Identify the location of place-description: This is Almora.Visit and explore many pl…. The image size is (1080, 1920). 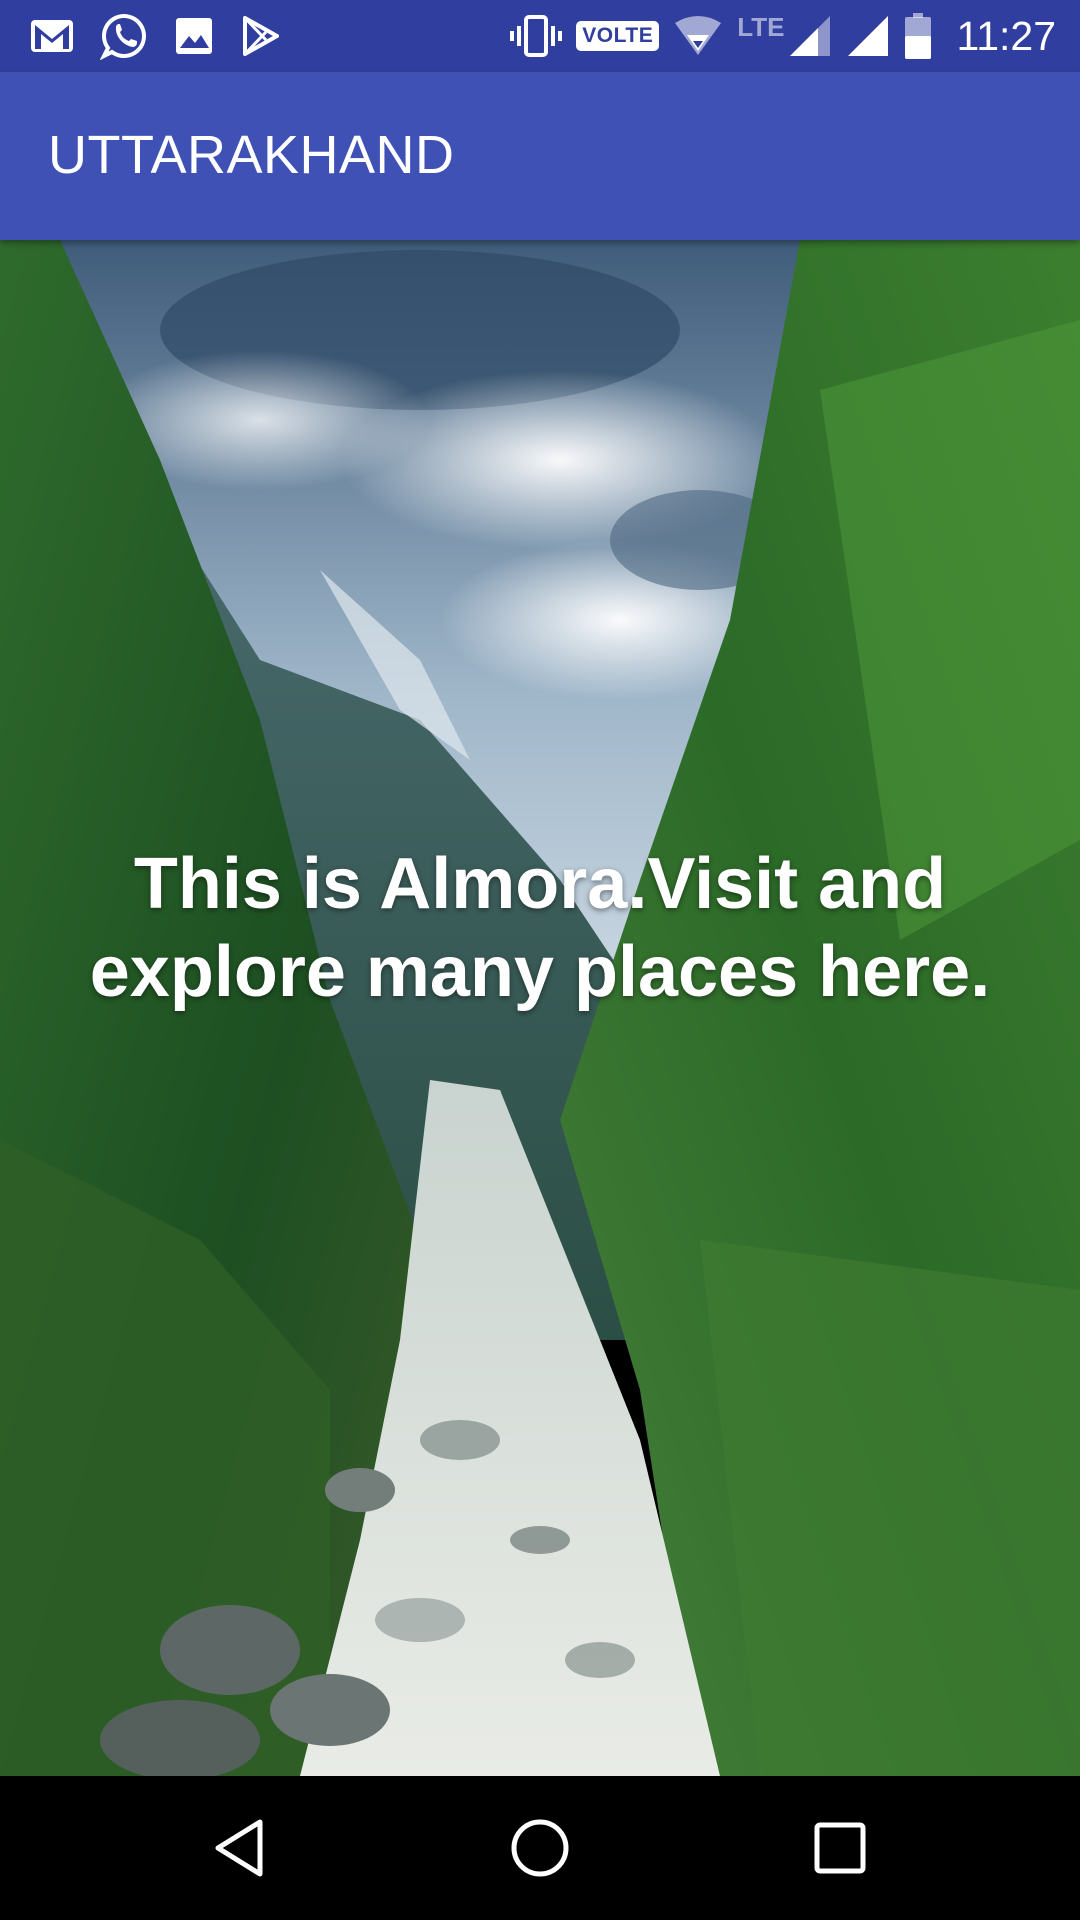
(540, 928).